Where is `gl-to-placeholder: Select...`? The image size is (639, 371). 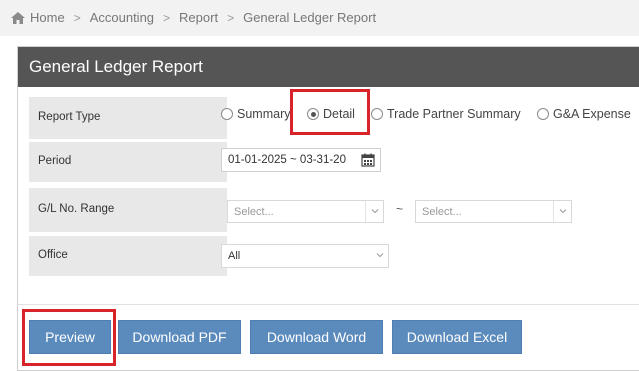 gl-to-placeholder: Select... is located at coordinates (442, 212).